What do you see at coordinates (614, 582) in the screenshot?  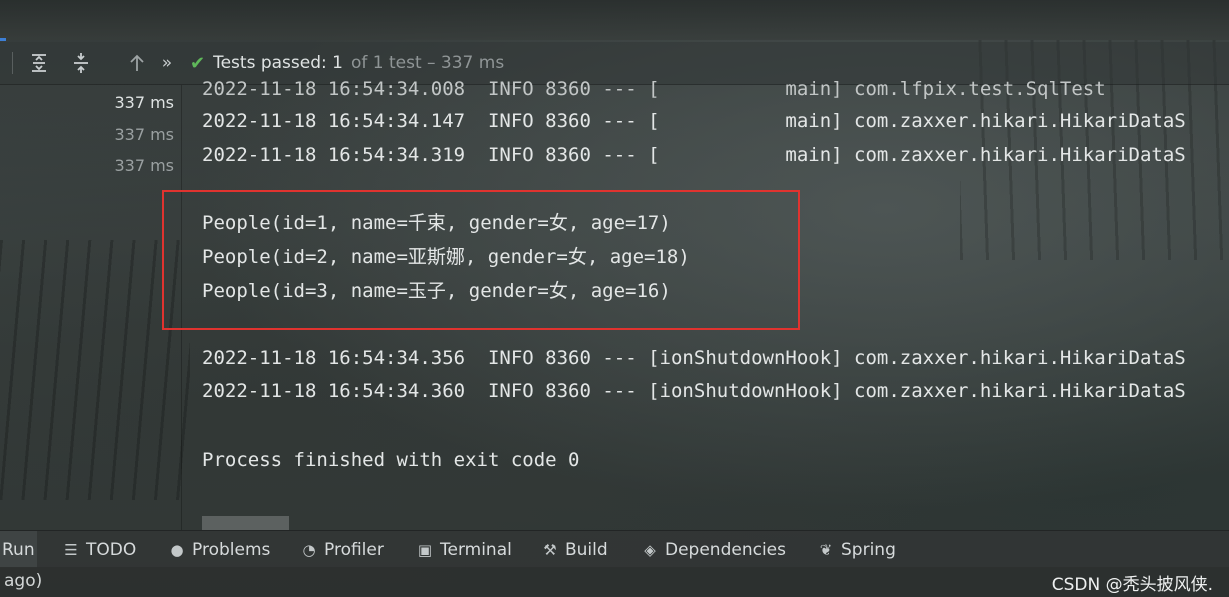 I see `status-bar: ago) CSDN @秃头披风侠.` at bounding box center [614, 582].